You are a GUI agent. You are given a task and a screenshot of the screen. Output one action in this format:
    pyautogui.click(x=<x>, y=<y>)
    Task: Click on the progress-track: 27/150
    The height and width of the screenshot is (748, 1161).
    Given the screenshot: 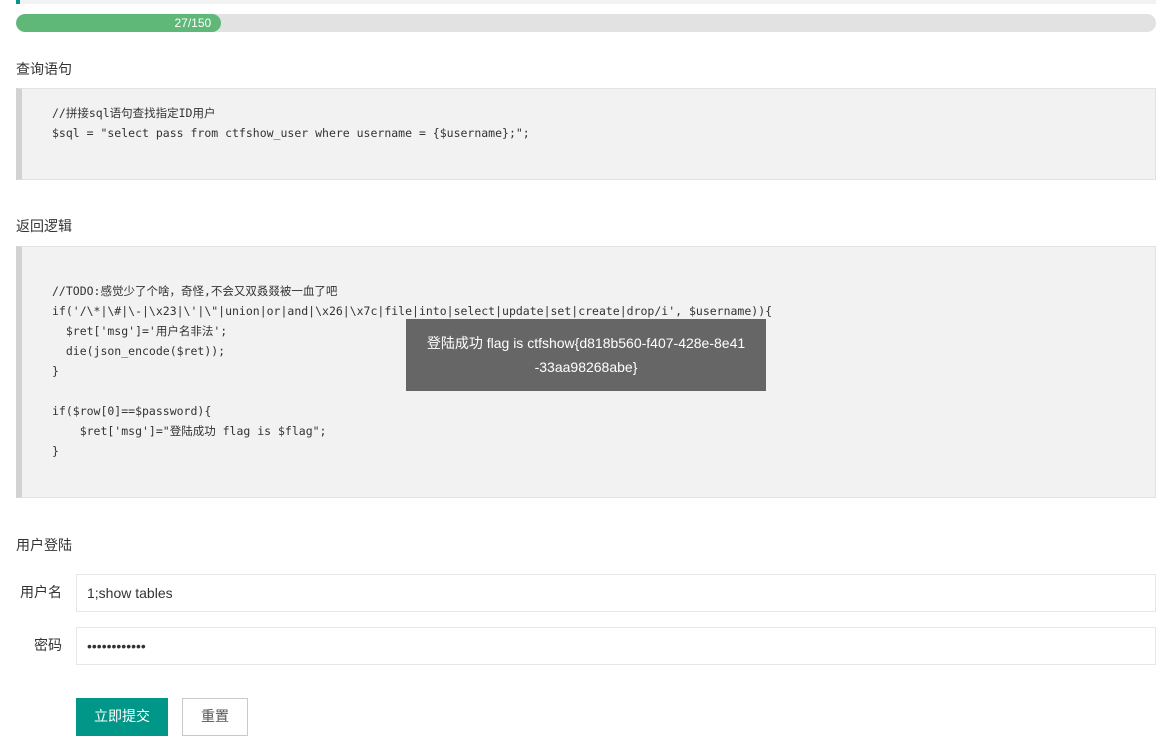 What is the action you would take?
    pyautogui.click(x=586, y=23)
    